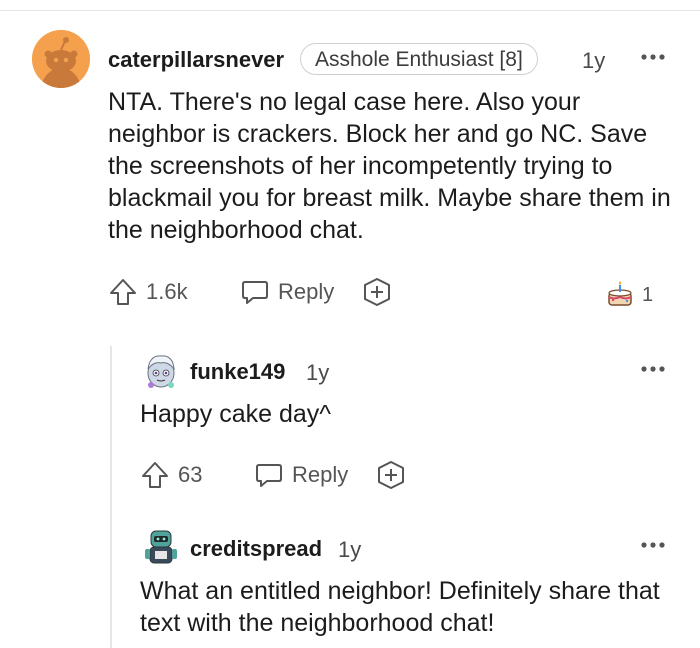  I want to click on upvote-control: 1.6k, so click(148, 292).